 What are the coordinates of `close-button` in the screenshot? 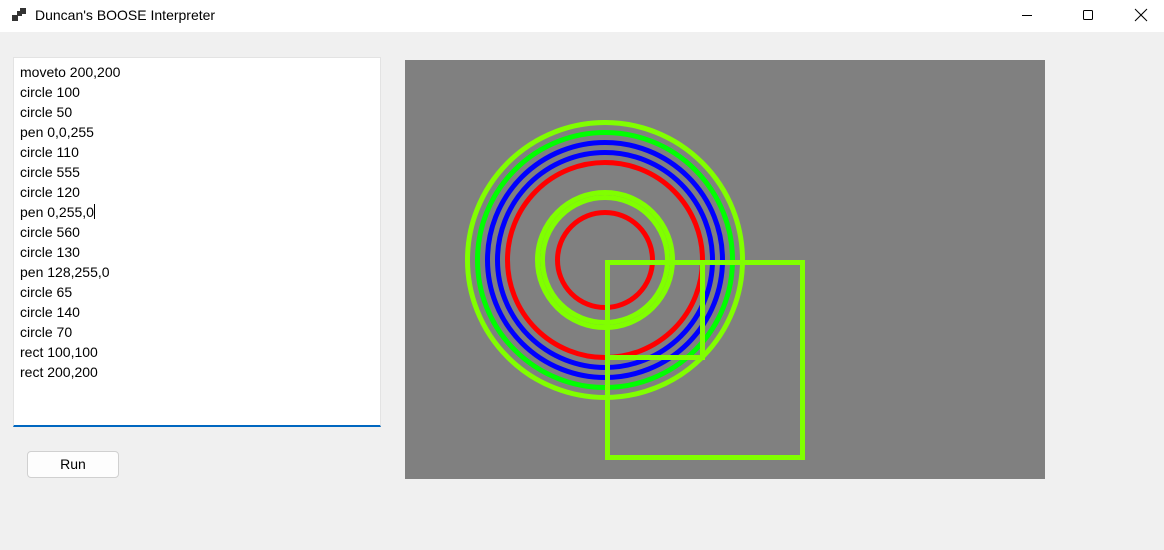 It's located at (1141, 15).